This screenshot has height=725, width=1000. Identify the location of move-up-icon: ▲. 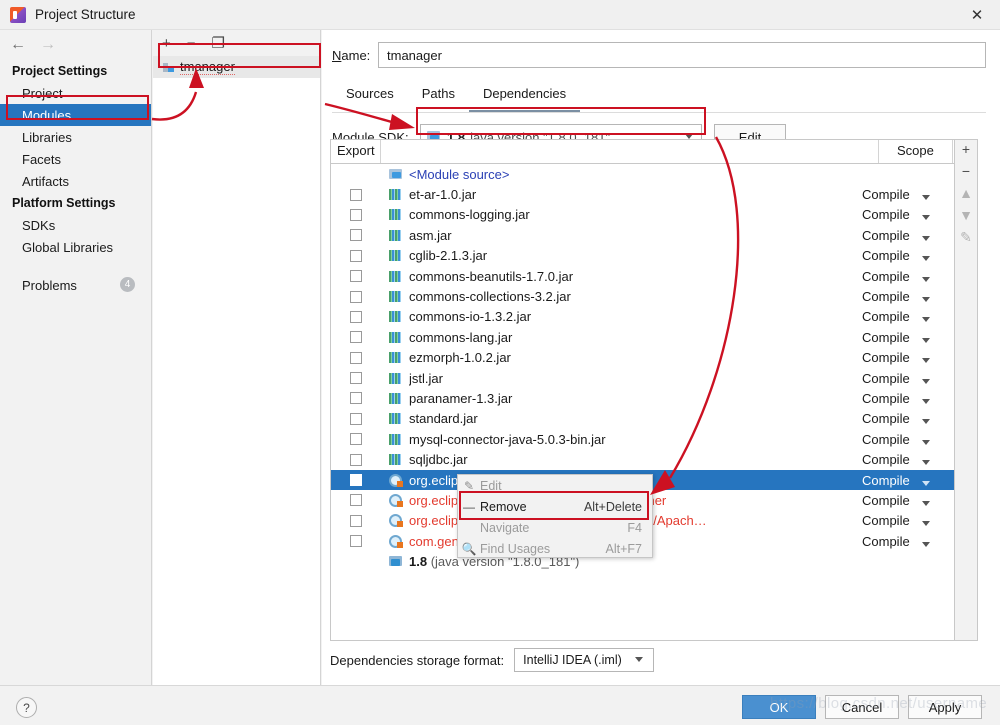
(966, 194).